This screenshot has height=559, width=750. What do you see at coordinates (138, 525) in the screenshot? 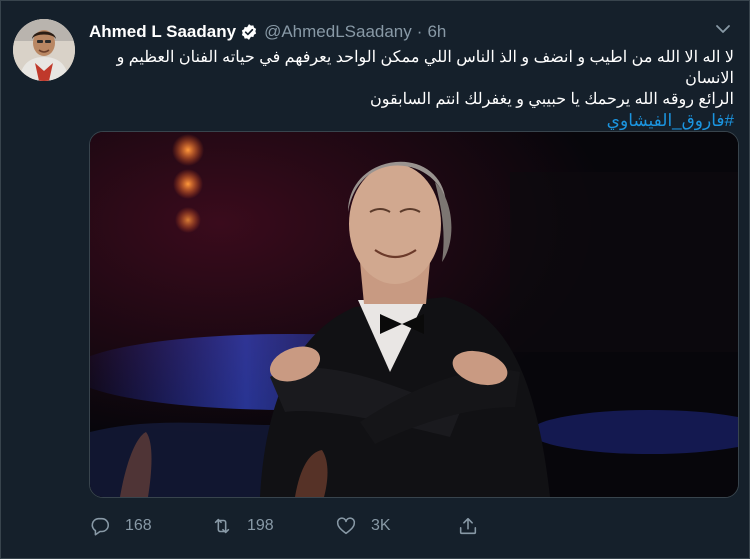
I see `reply-count: 168` at bounding box center [138, 525].